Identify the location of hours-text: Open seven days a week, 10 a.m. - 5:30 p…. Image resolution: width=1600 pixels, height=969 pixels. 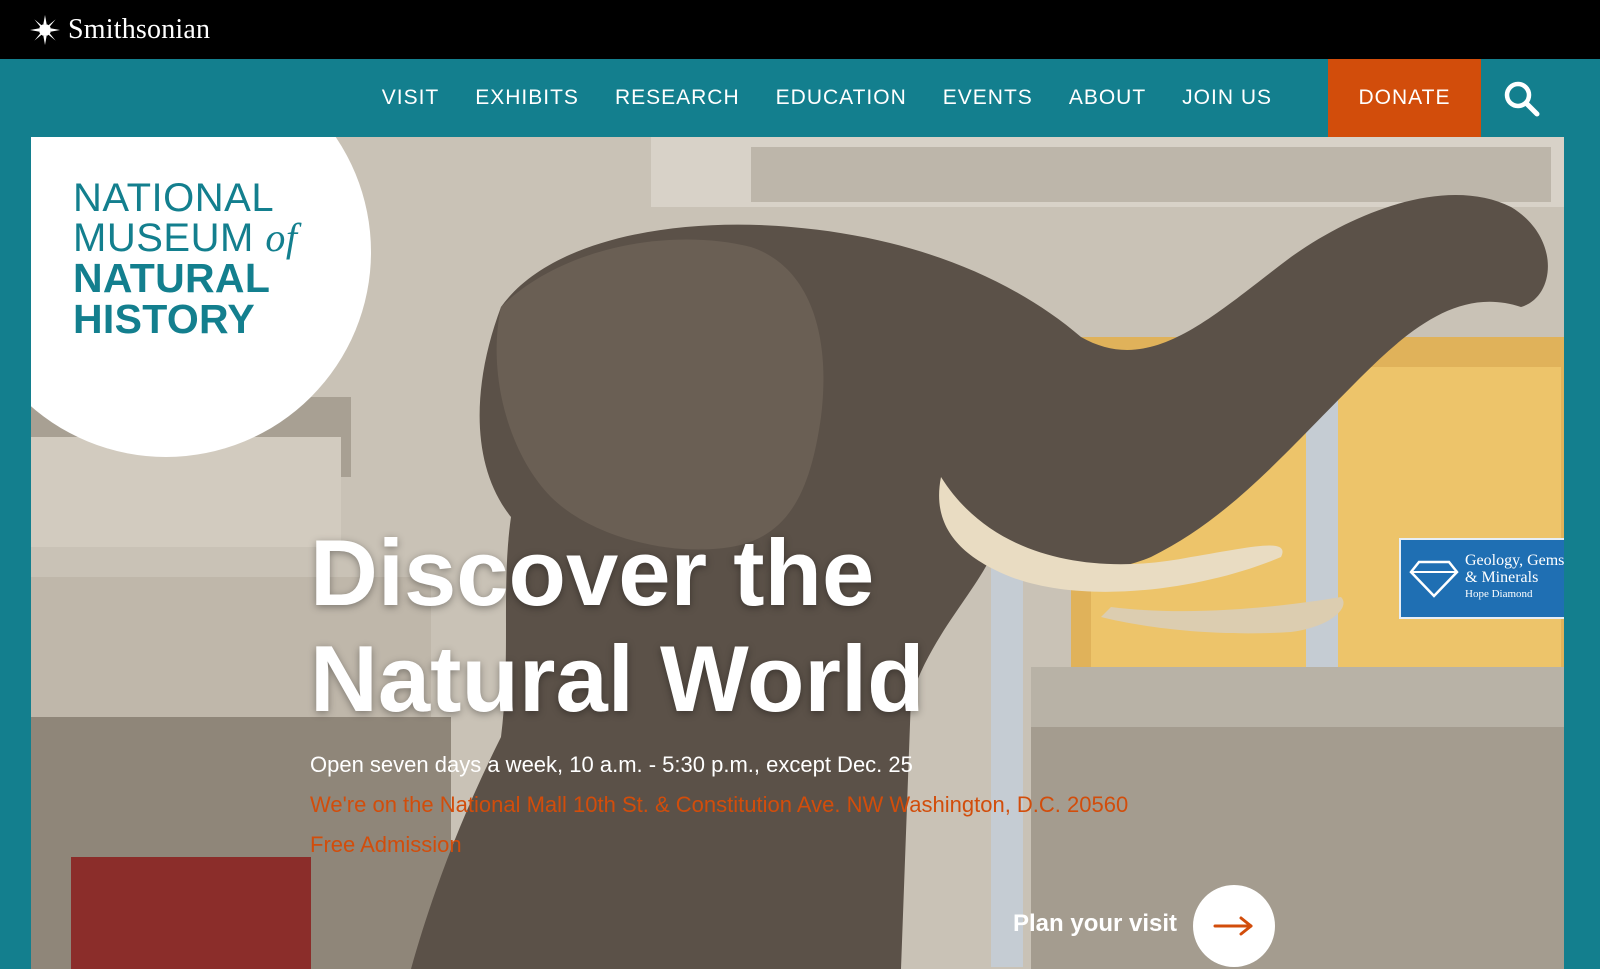
(611, 764).